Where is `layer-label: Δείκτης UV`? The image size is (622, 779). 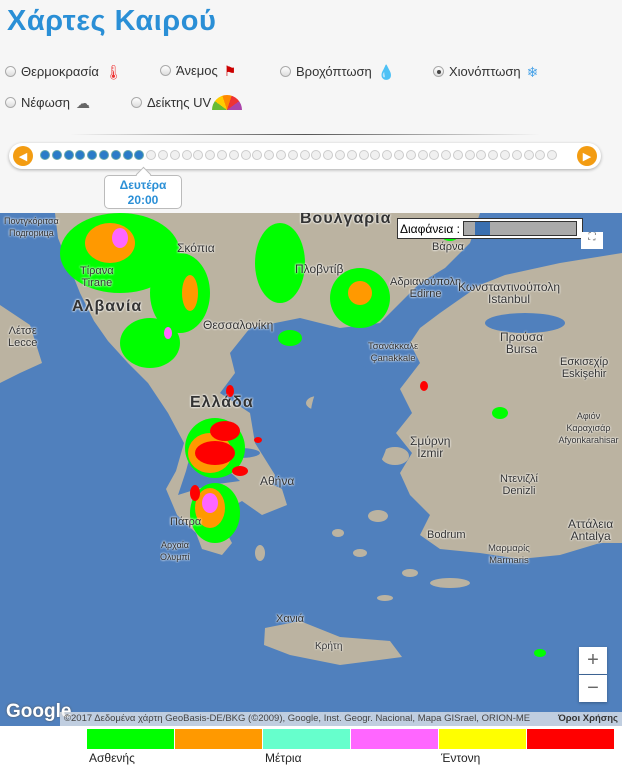 layer-label: Δείκτης UV is located at coordinates (179, 102).